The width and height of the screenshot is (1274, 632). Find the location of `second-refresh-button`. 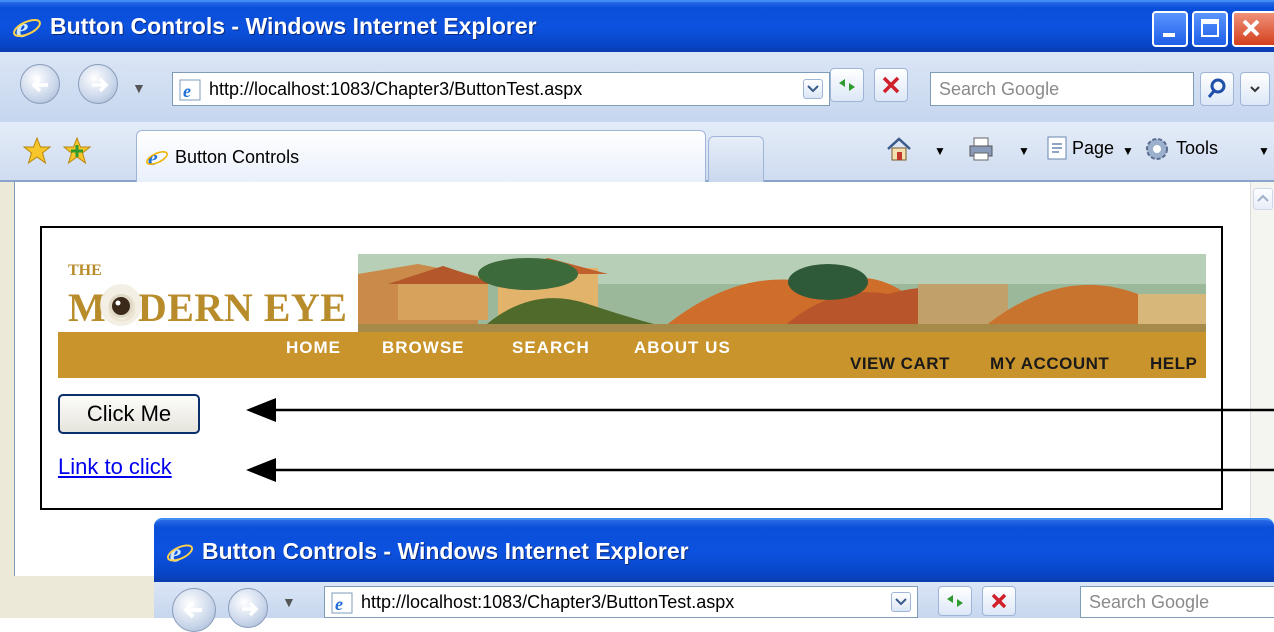

second-refresh-button is located at coordinates (955, 601).